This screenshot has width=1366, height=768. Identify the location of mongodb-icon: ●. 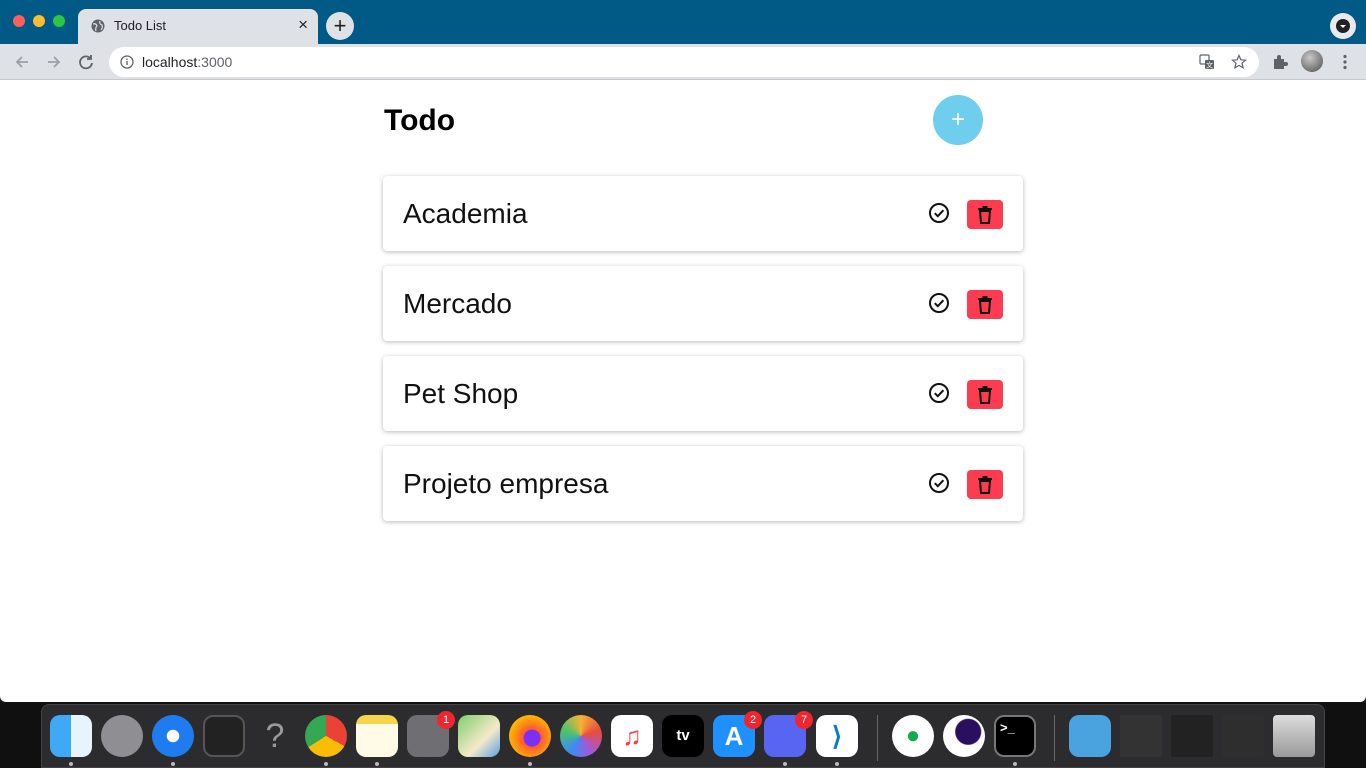
(913, 736).